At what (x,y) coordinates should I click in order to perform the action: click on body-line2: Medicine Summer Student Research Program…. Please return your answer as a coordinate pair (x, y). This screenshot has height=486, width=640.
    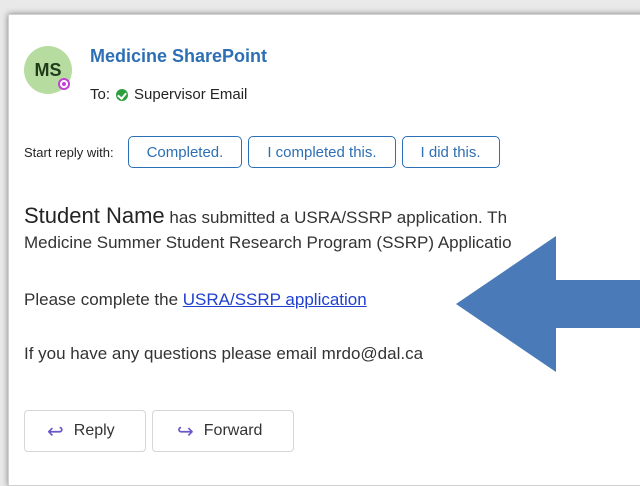
    Looking at the image, I should click on (268, 242).